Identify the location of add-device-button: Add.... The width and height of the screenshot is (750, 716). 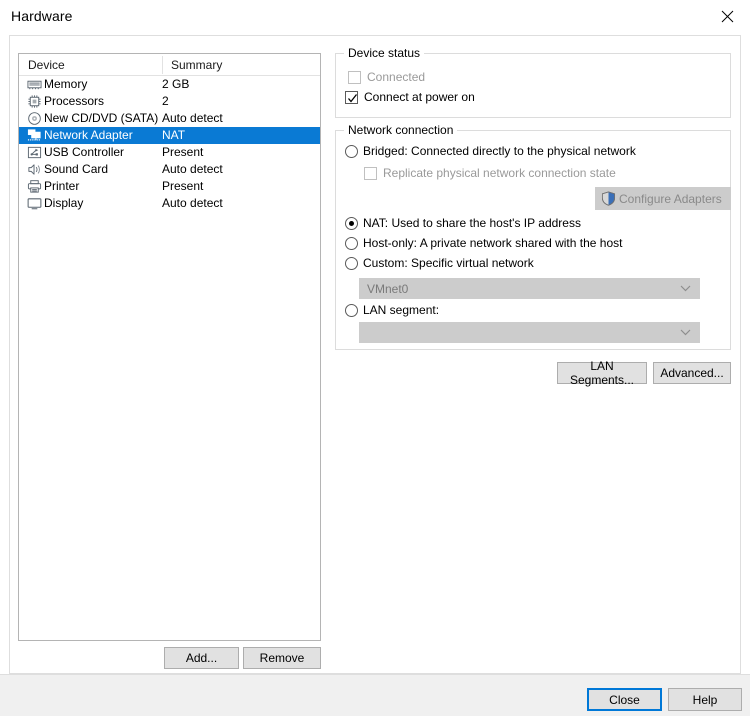
(201, 658).